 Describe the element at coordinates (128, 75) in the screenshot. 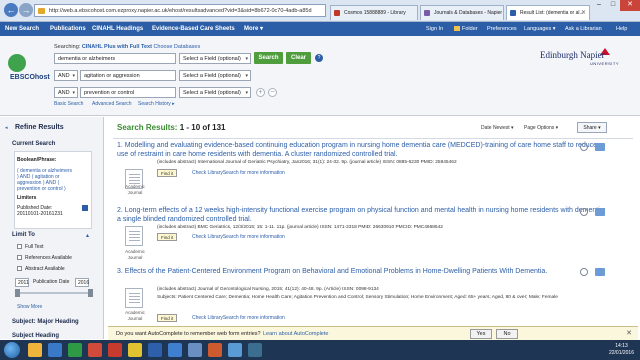

I see `search-term-2: agitation or aggression` at that location.